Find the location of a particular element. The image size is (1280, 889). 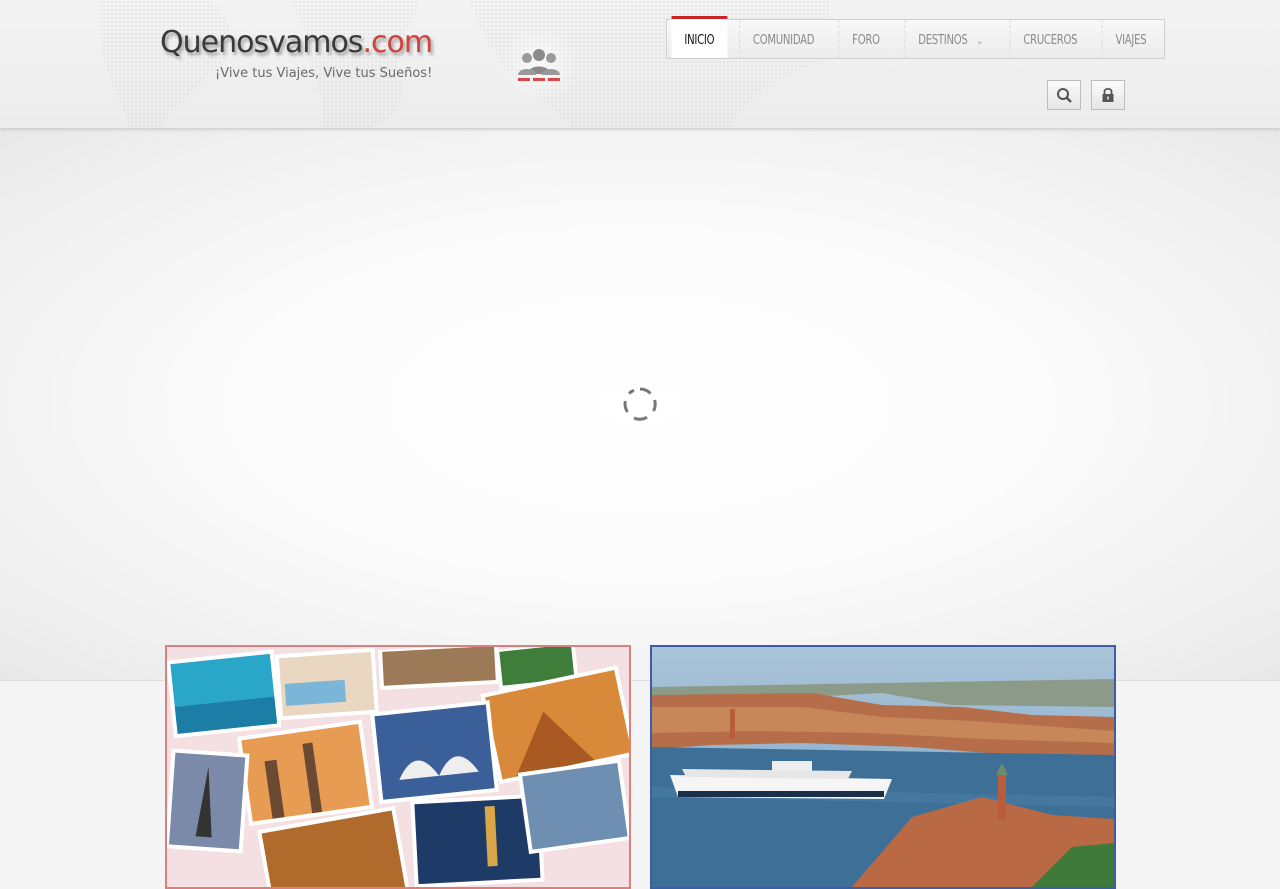

lock-icon is located at coordinates (1108, 94).